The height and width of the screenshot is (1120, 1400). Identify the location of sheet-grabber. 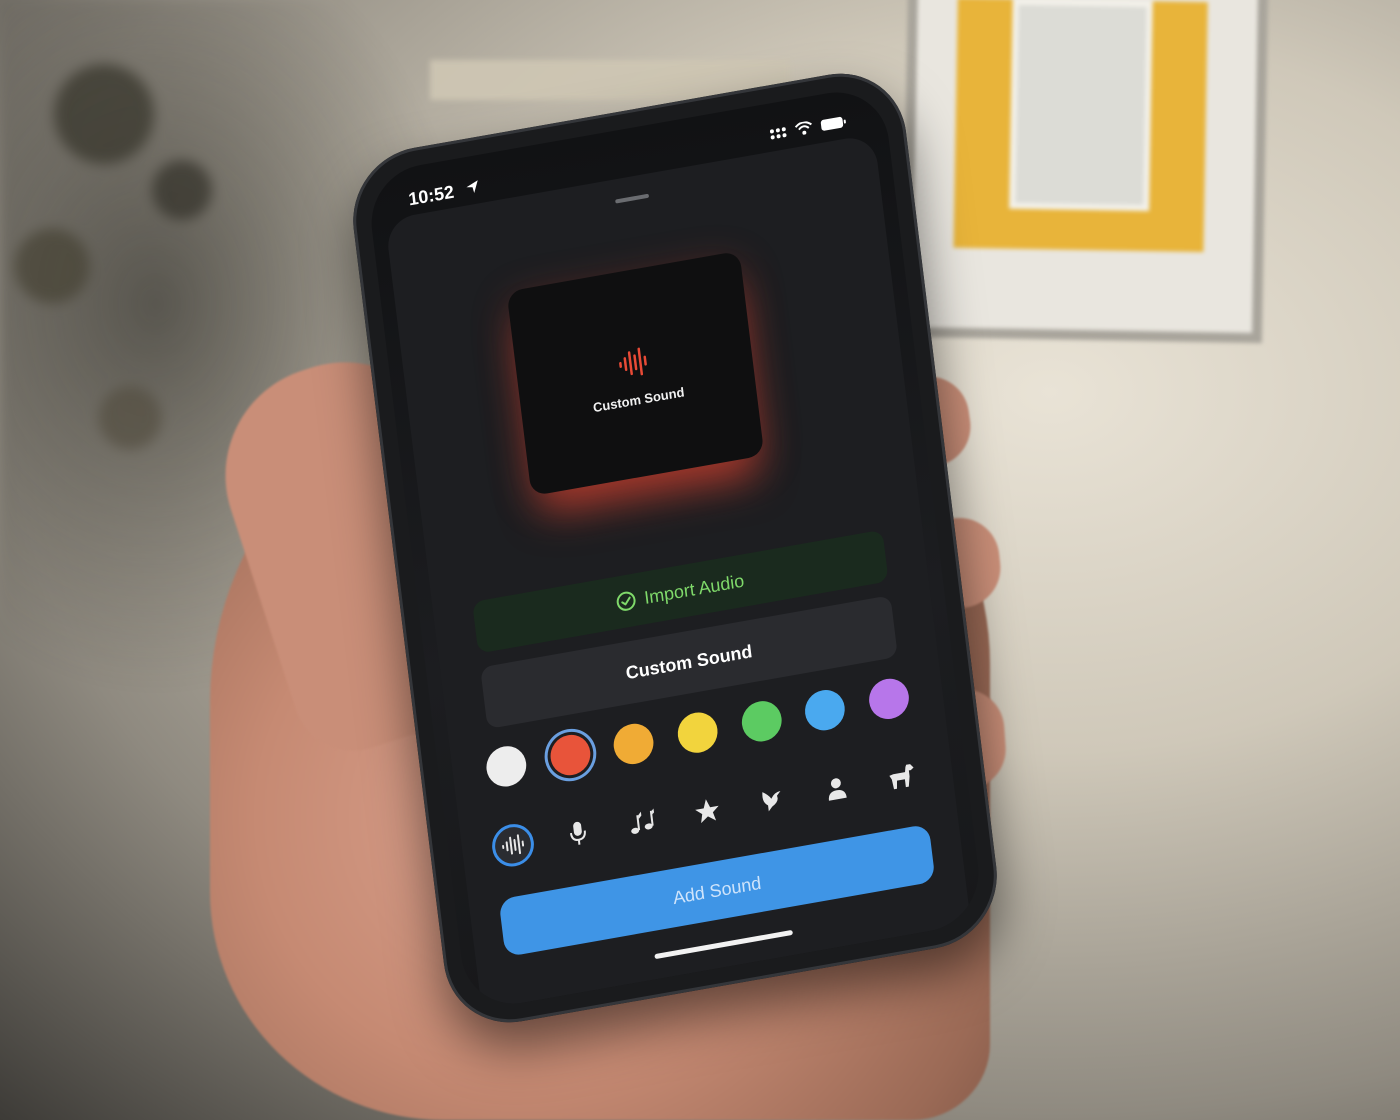
(632, 198).